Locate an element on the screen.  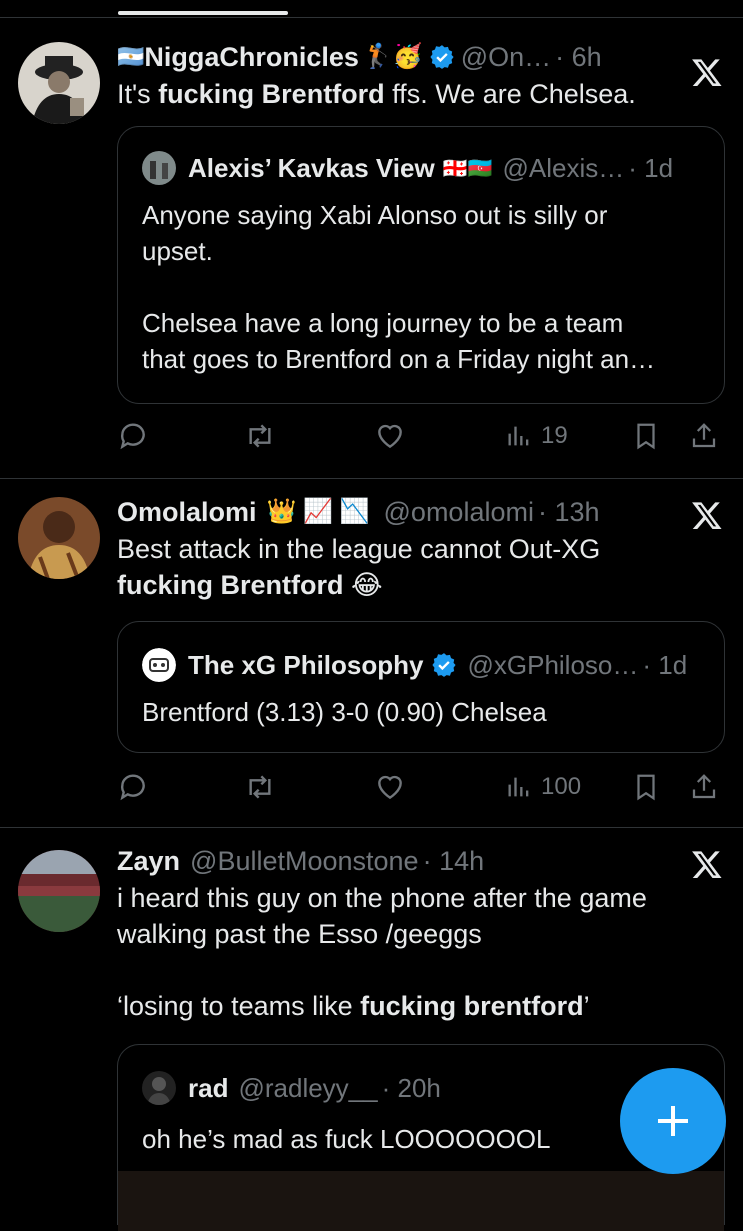
author-name: Omolalomi is located at coordinates (187, 512).